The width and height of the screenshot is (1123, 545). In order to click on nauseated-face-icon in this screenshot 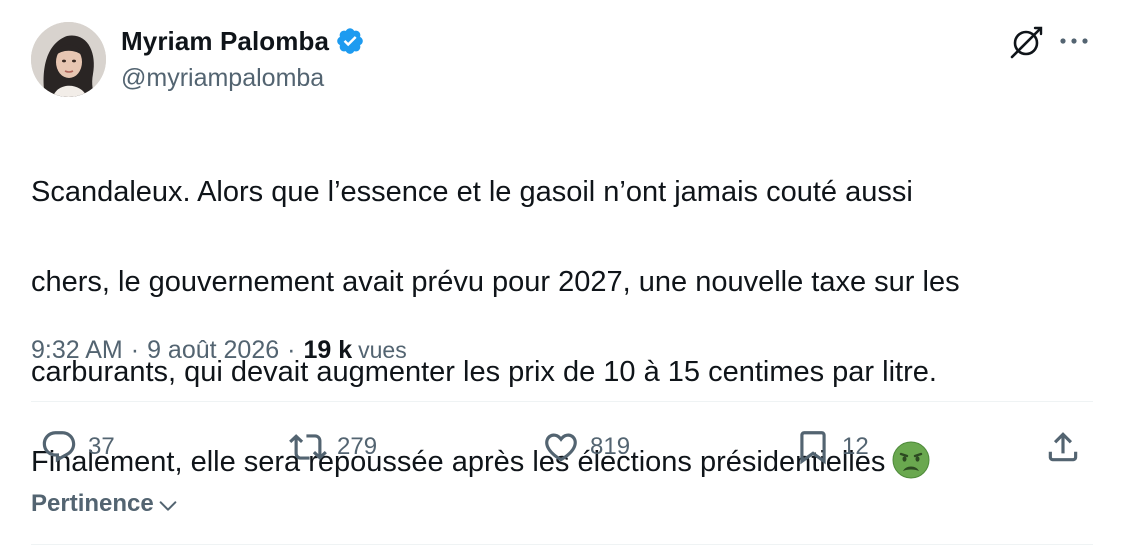, I will do `click(911, 460)`.